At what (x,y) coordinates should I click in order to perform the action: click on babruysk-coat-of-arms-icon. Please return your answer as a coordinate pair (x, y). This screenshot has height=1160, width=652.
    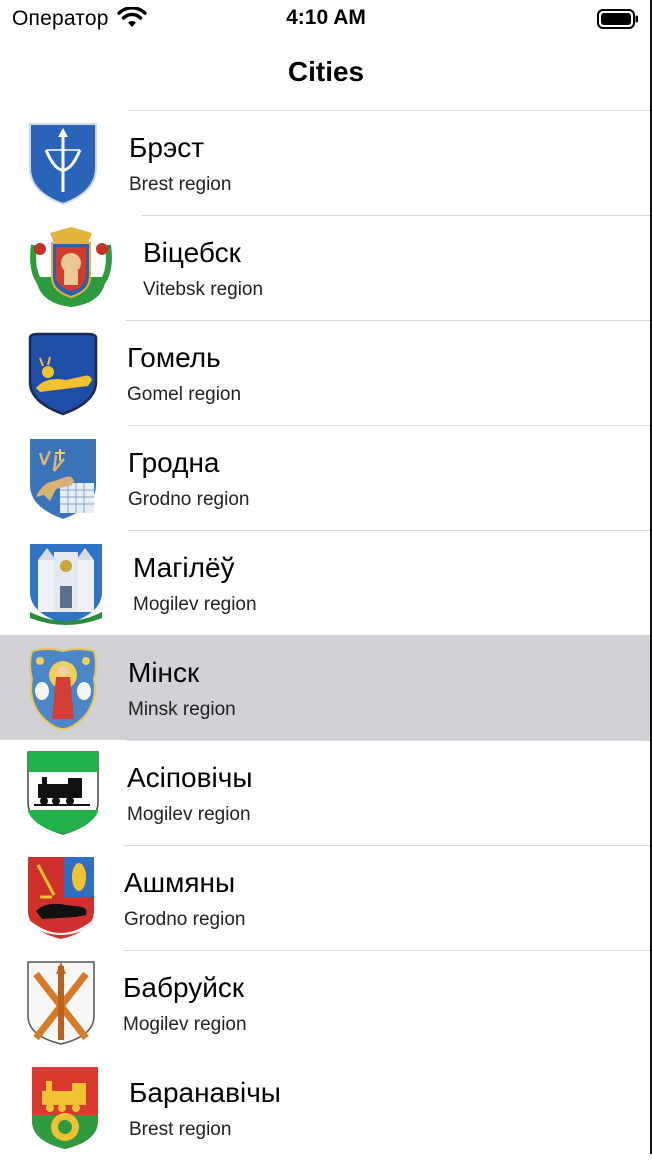
    Looking at the image, I should click on (61, 1003).